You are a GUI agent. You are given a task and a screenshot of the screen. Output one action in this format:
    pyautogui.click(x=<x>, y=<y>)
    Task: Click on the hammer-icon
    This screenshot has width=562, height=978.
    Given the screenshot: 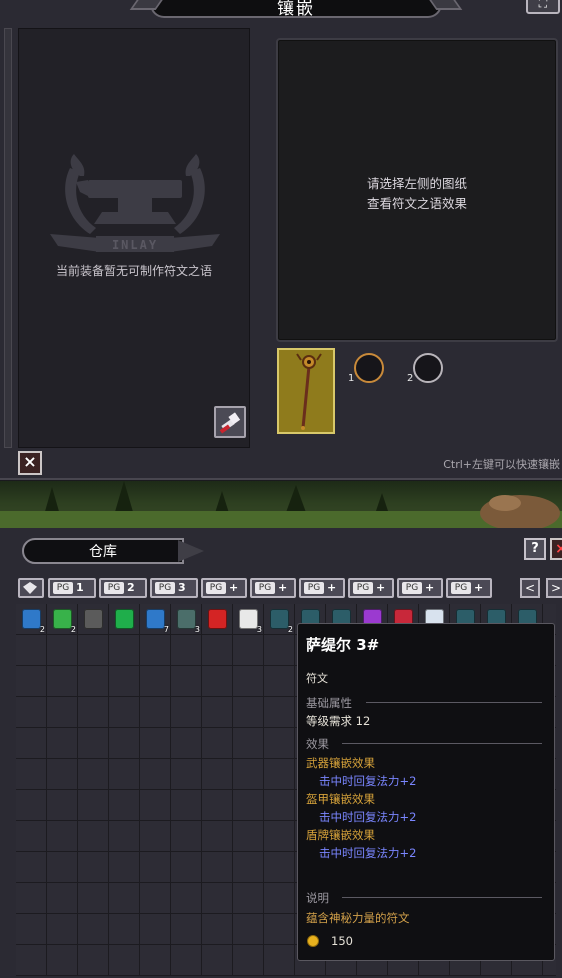 What is the action you would take?
    pyautogui.click(x=230, y=423)
    